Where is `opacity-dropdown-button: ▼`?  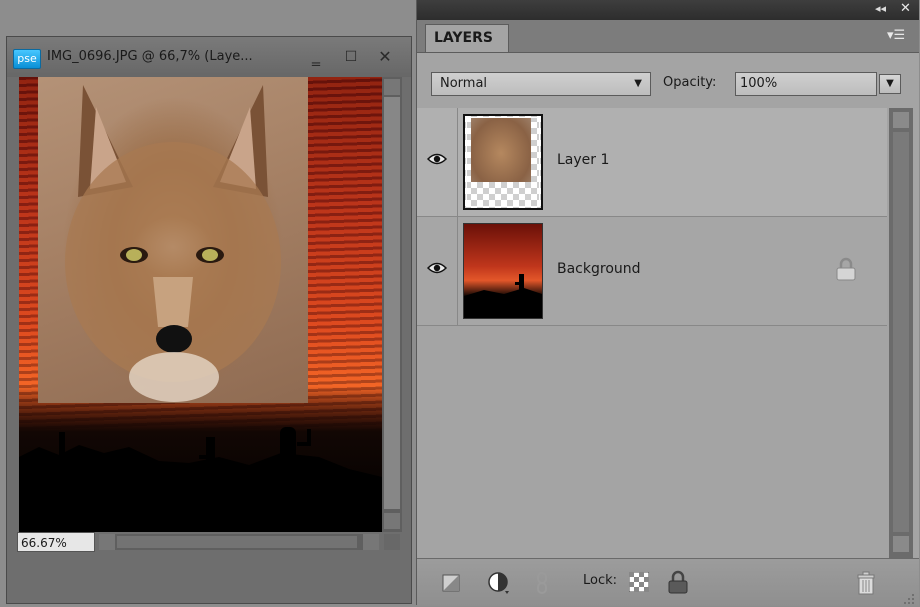
opacity-dropdown-button: ▼ is located at coordinates (890, 84).